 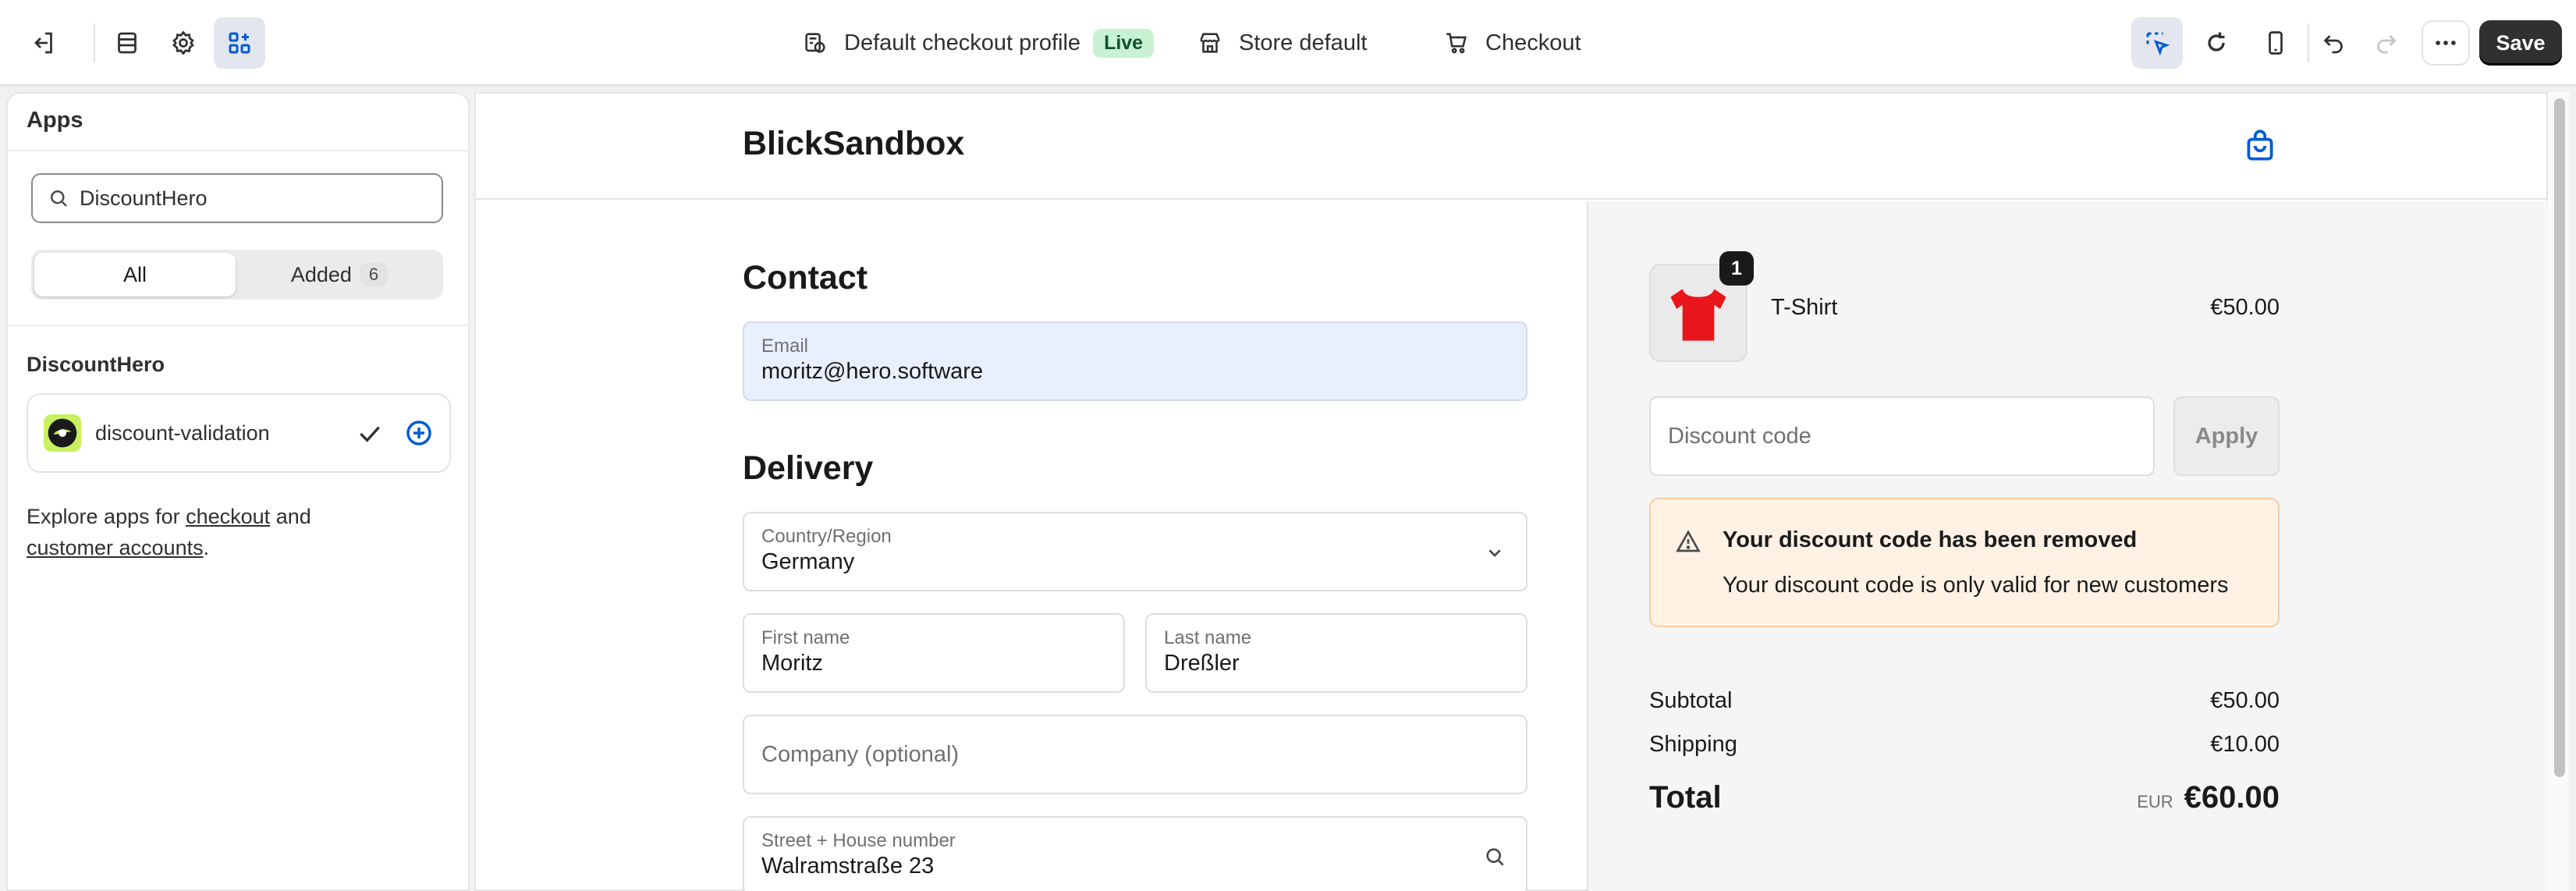 What do you see at coordinates (1135, 551) in the screenshot?
I see `country-select: Country/Region Germany` at bounding box center [1135, 551].